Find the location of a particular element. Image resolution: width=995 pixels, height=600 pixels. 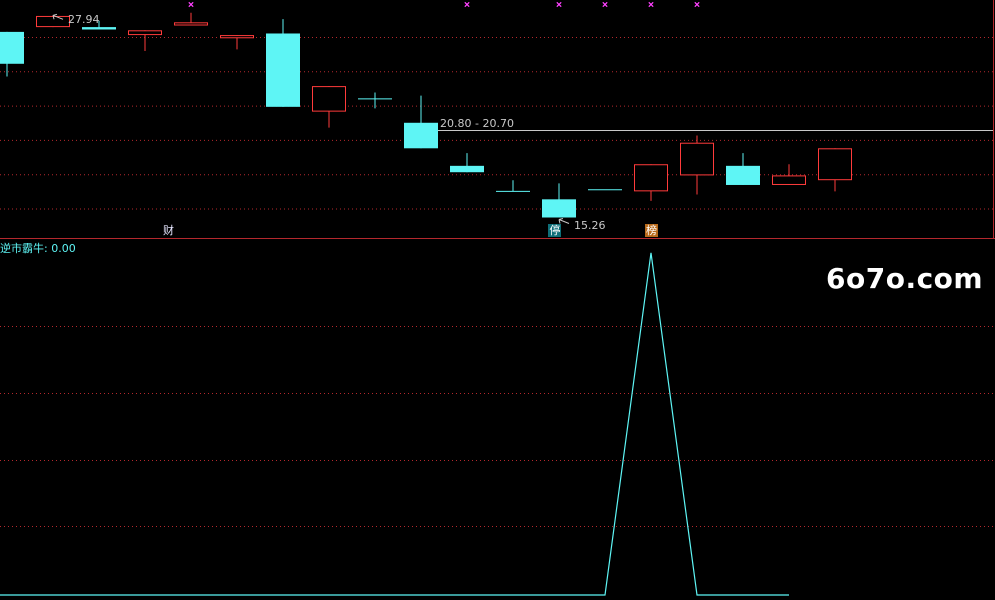

range-price-label: 20.80 - 20.70 is located at coordinates (477, 123).